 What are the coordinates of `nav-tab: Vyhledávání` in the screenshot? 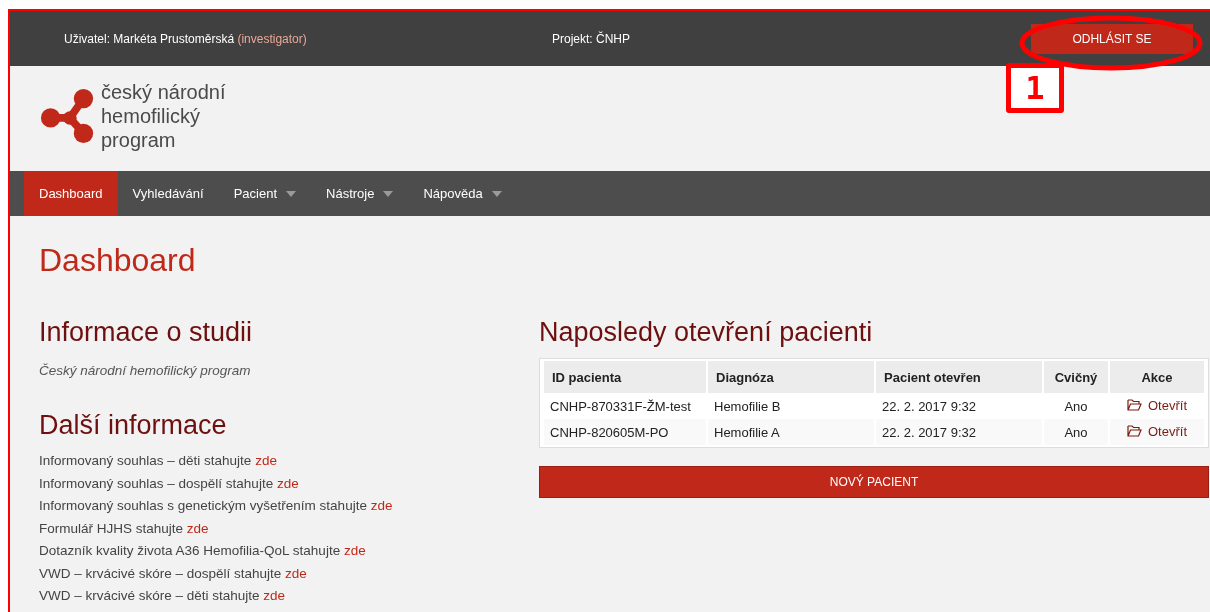 It's located at (168, 193).